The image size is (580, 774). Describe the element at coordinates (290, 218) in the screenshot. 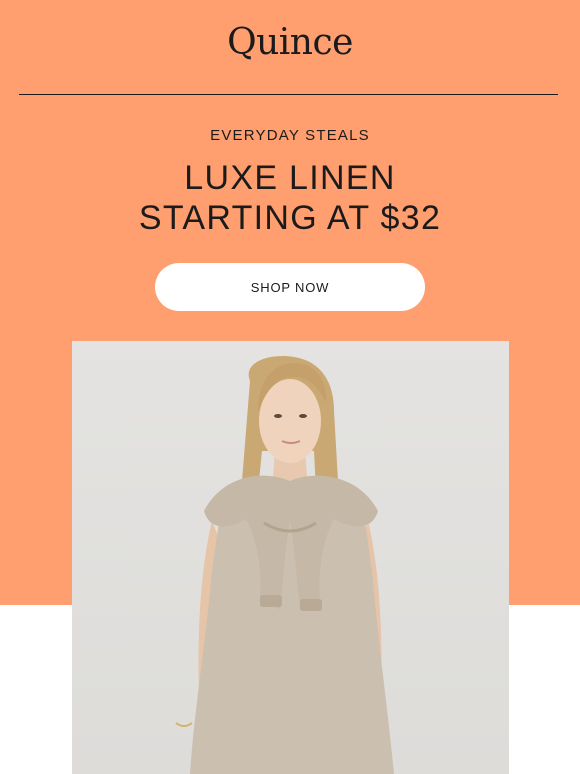

I see `headline-line-2: STARTING AT $32` at that location.